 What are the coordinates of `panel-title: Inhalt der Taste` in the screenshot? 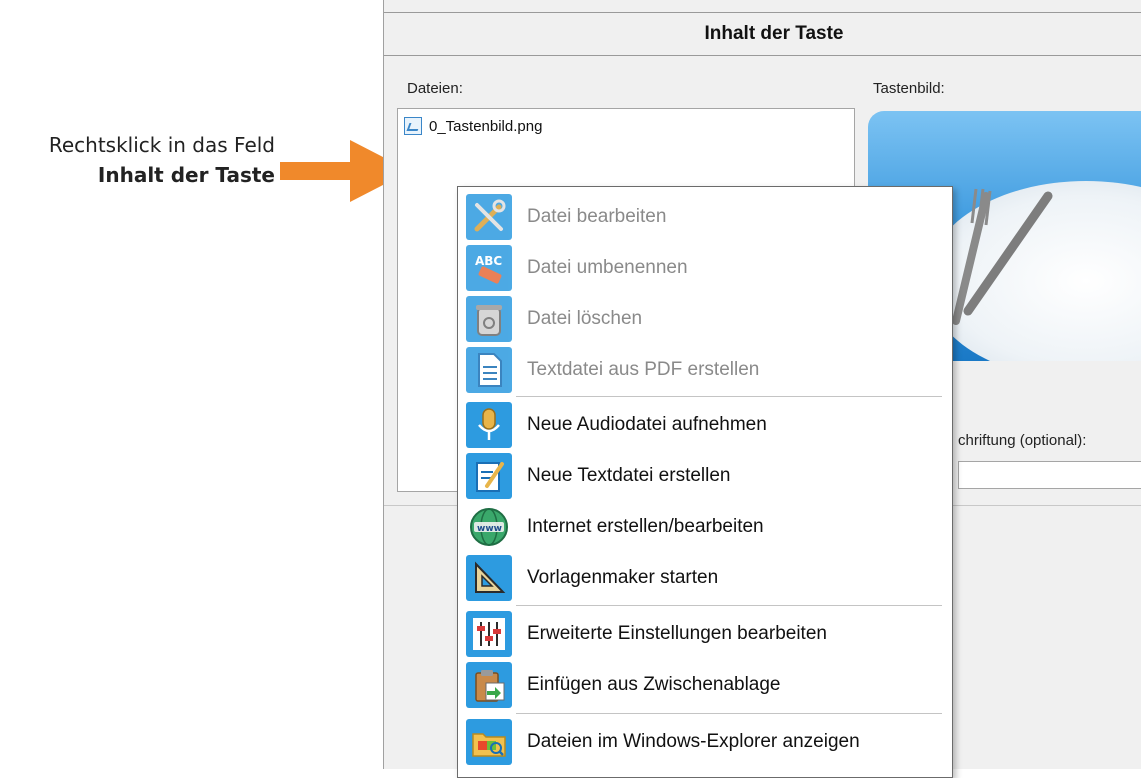 It's located at (762, 34).